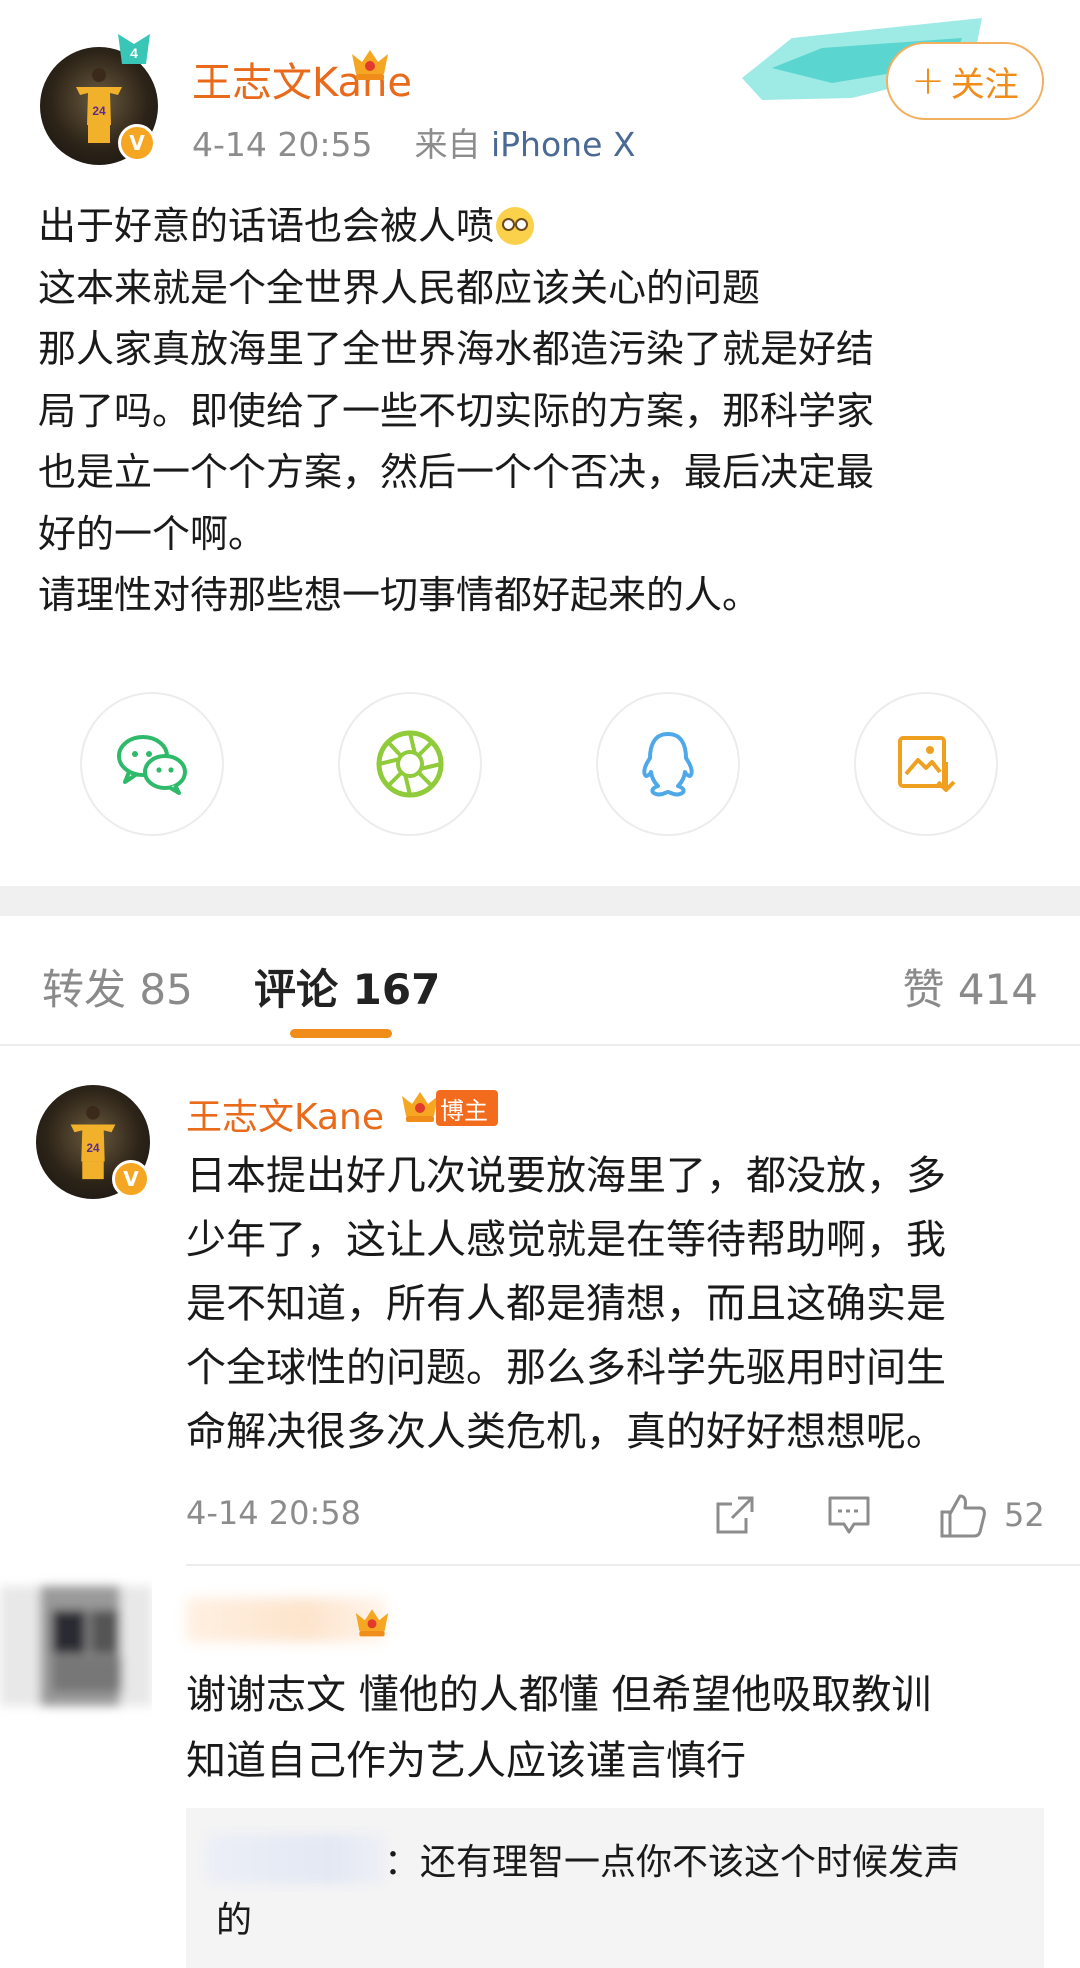  Describe the element at coordinates (566, 1304) in the screenshot. I see `comment-line: 是不知道，所有人都是猜想，而且这确实是` at that location.